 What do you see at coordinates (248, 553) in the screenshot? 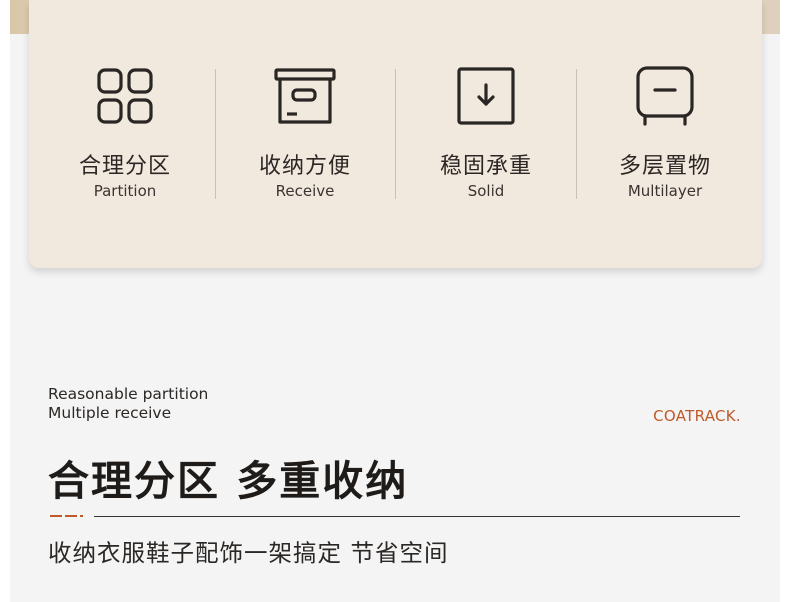
I see `tagline: 收纳衣服鞋子配饰一架搞定 节省空间` at bounding box center [248, 553].